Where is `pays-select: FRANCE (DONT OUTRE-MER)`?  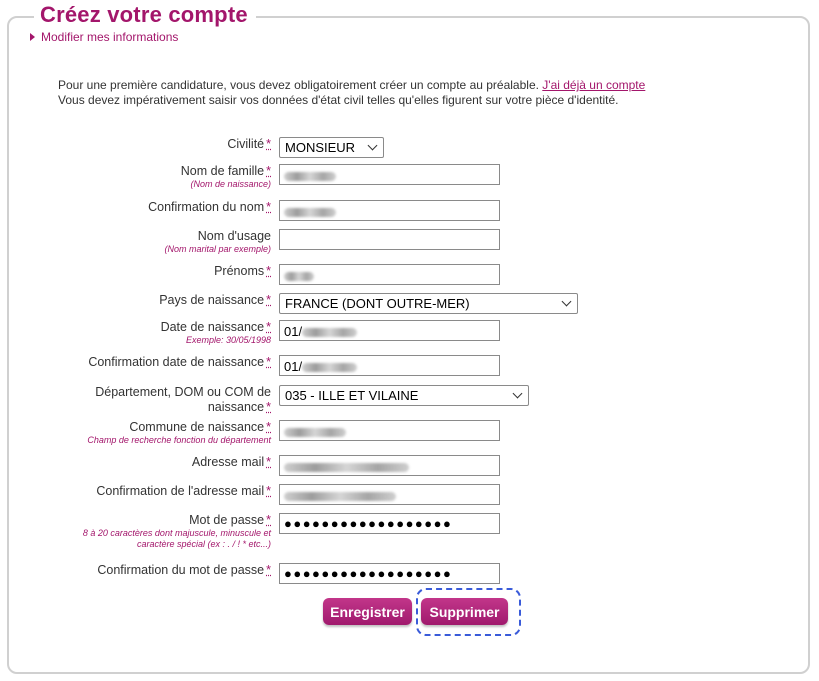
pays-select: FRANCE (DONT OUTRE-MER) is located at coordinates (428, 303).